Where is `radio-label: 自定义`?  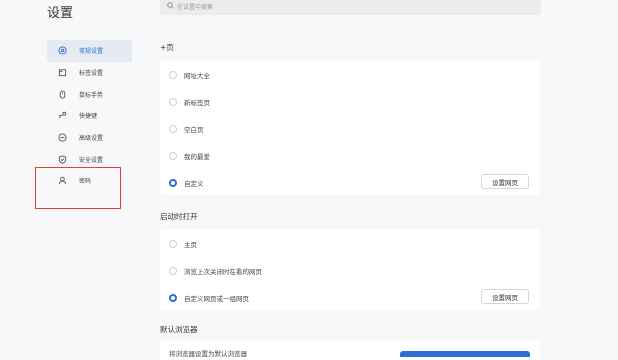
radio-label: 自定义 is located at coordinates (194, 184).